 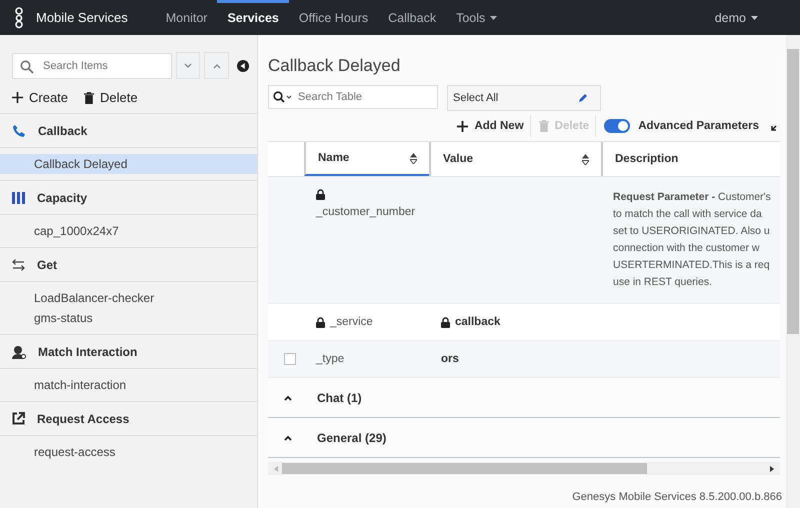 What do you see at coordinates (128, 385) in the screenshot?
I see `sidebar-item: match-interaction` at bounding box center [128, 385].